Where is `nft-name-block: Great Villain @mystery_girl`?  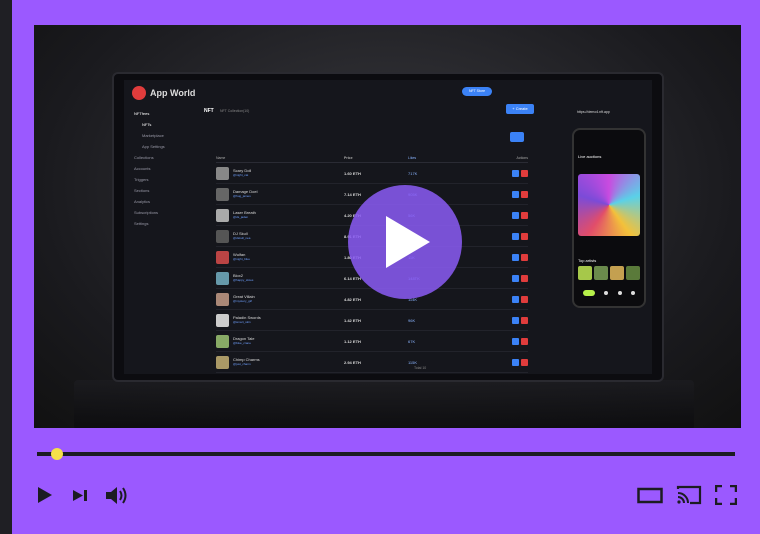
nft-name-block: Great Villain @mystery_girl is located at coordinates (244, 299).